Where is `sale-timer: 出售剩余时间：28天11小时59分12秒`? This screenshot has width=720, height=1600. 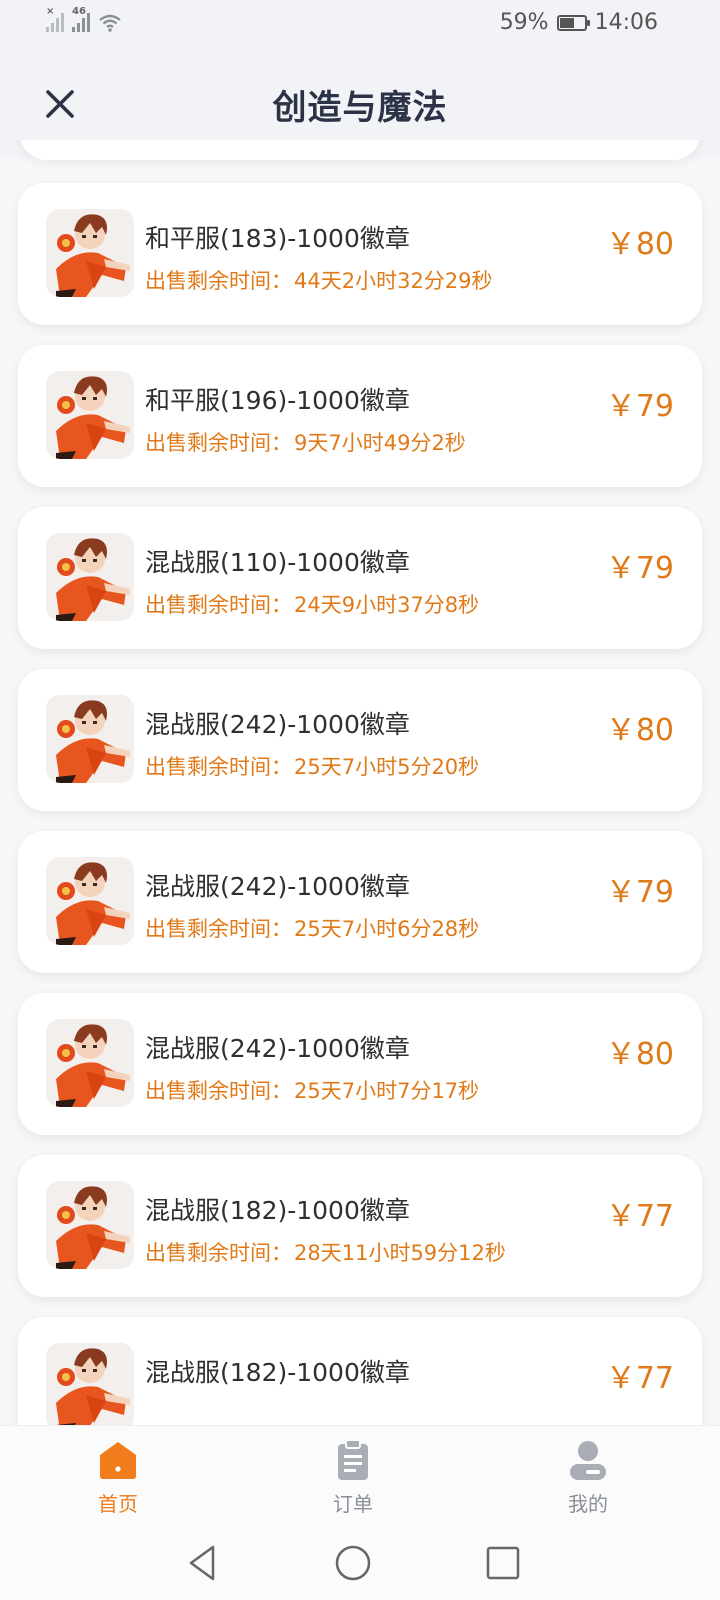
sale-timer: 出售剩余时间：28天11小时59分12秒 is located at coordinates (325, 1252).